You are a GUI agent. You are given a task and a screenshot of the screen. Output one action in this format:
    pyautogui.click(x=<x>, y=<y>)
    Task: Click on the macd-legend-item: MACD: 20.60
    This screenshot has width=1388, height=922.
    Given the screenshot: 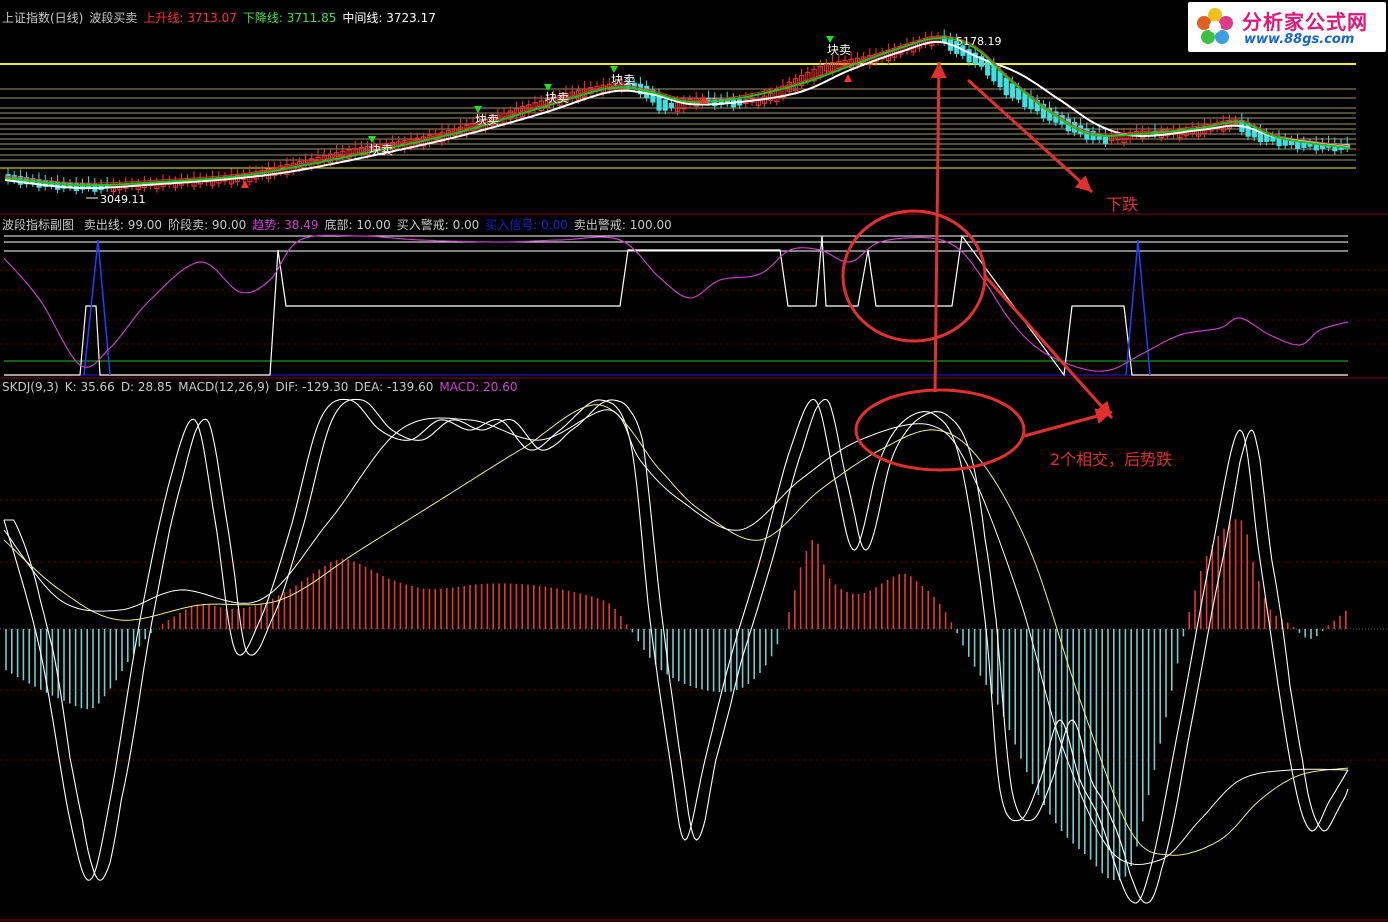 What is the action you would take?
    pyautogui.click(x=478, y=387)
    